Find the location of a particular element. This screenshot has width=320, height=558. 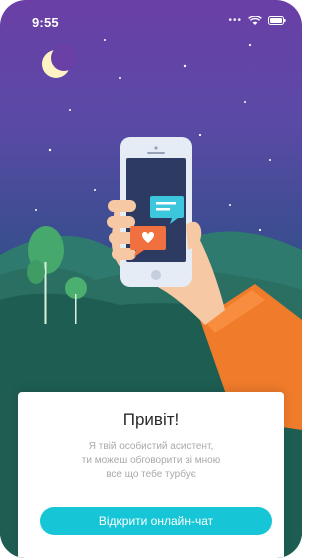

status-icons: ••• is located at coordinates (257, 20).